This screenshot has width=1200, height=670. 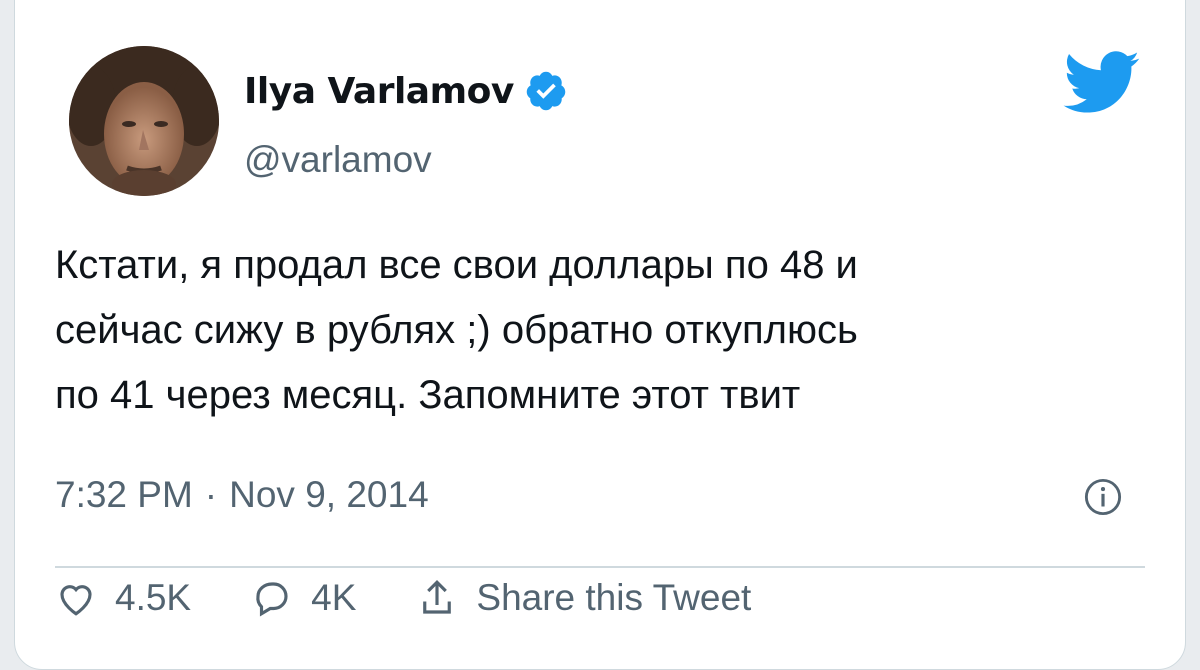 I want to click on tweet-timestamp: 7:32 PM · Nov 9, 2014, so click(x=242, y=495).